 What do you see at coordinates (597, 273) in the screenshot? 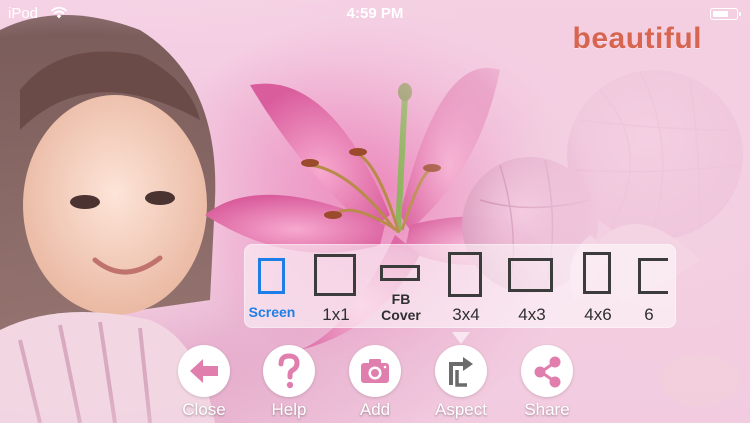
I see `portrait-4x6-frame-icon` at bounding box center [597, 273].